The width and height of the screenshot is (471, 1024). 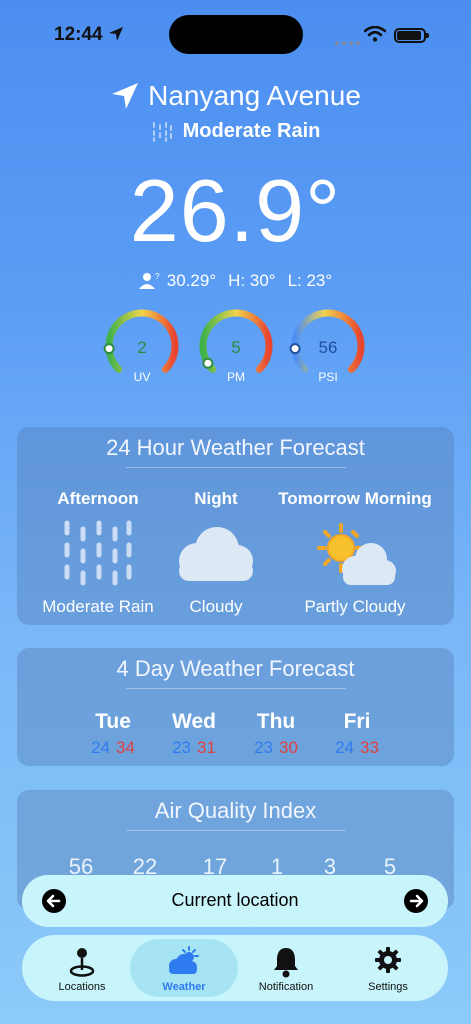 I want to click on current-location-label: Current location, so click(x=235, y=900).